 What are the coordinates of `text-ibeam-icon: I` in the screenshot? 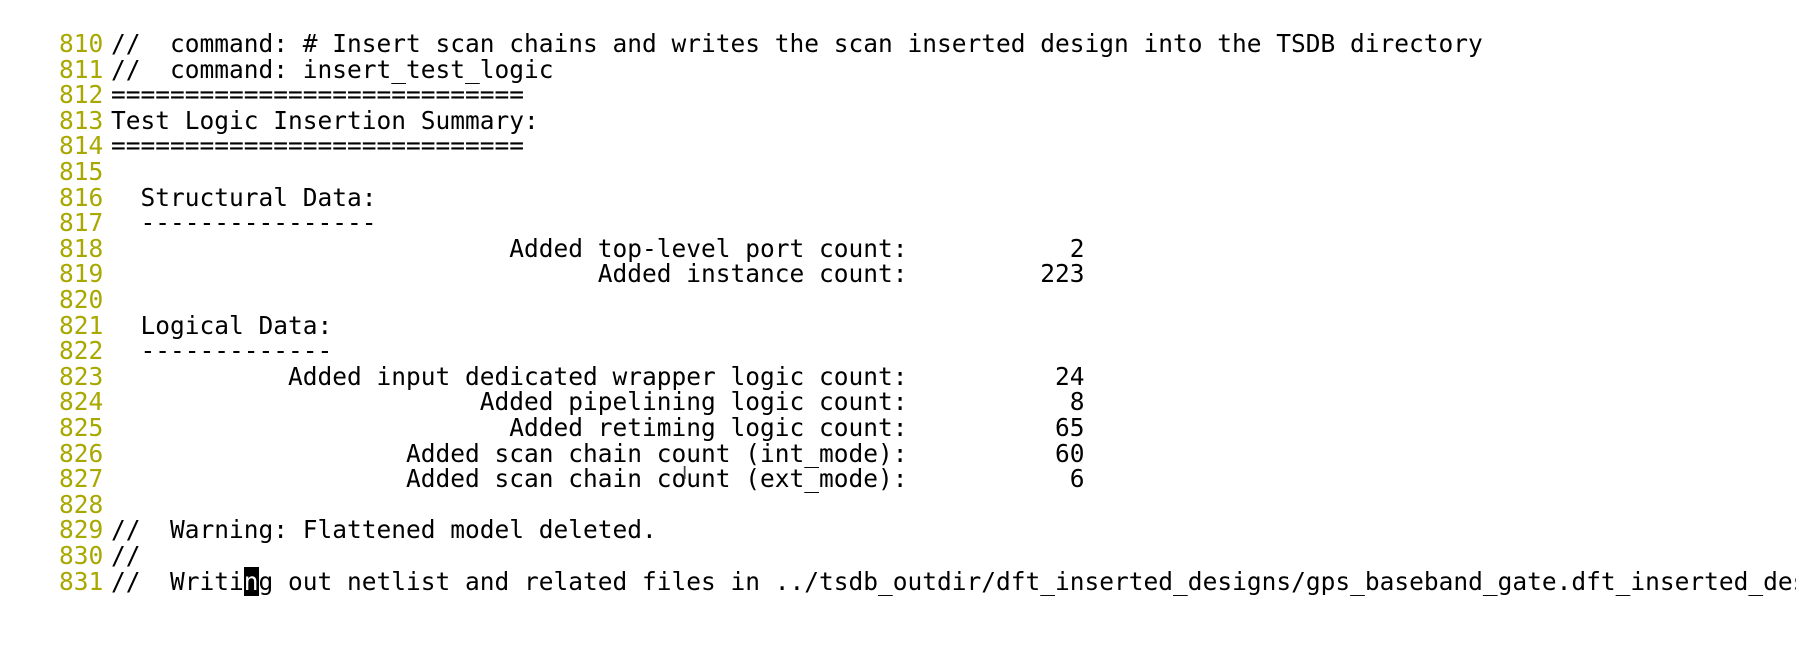 It's located at (685, 473).